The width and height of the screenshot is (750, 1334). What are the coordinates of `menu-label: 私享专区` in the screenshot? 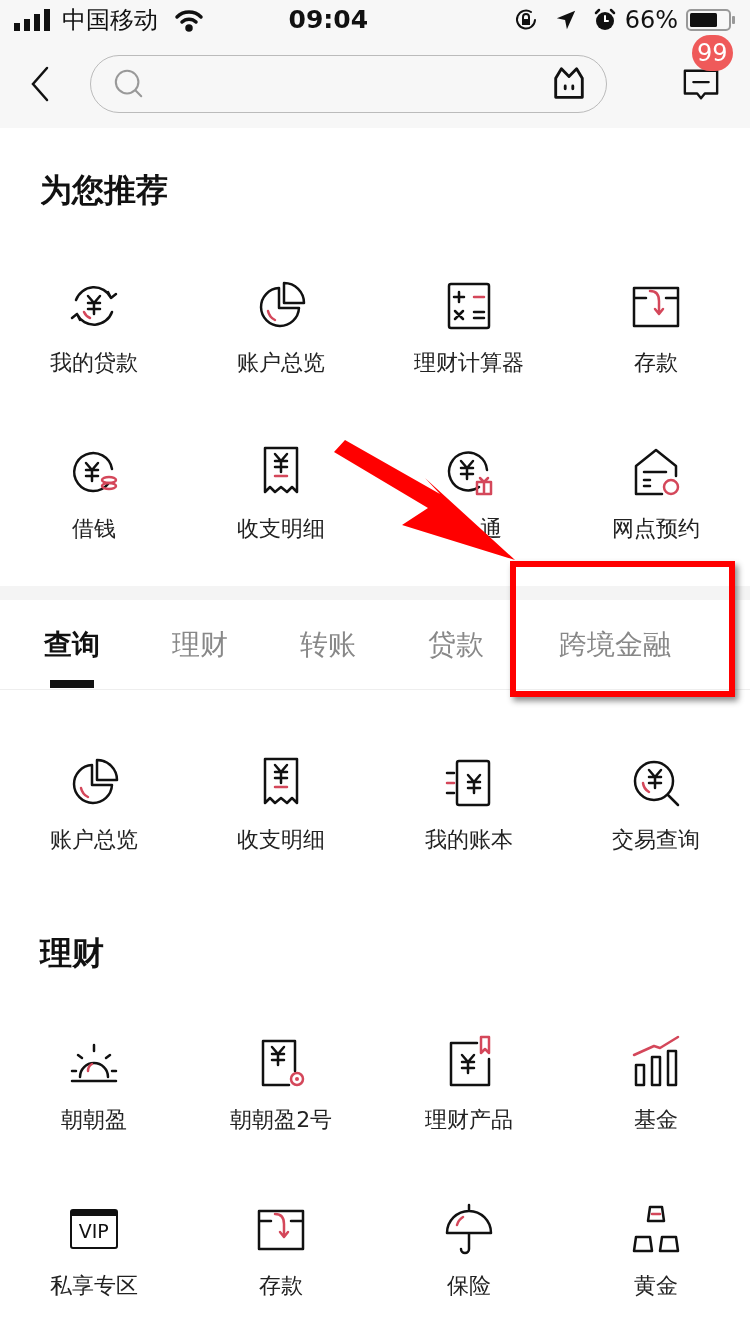 It's located at (93, 1286).